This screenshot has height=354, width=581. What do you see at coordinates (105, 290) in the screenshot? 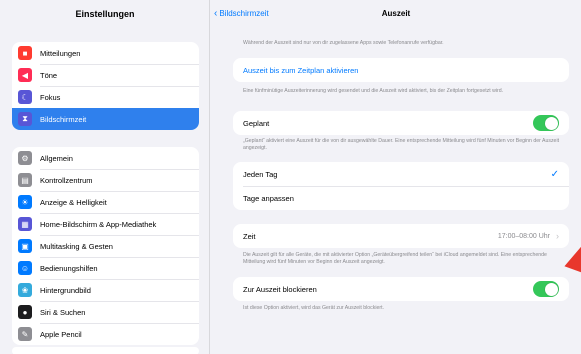
I see `sidebar-item-hintergrundbild: ❀ Hintergrundbild` at bounding box center [105, 290].